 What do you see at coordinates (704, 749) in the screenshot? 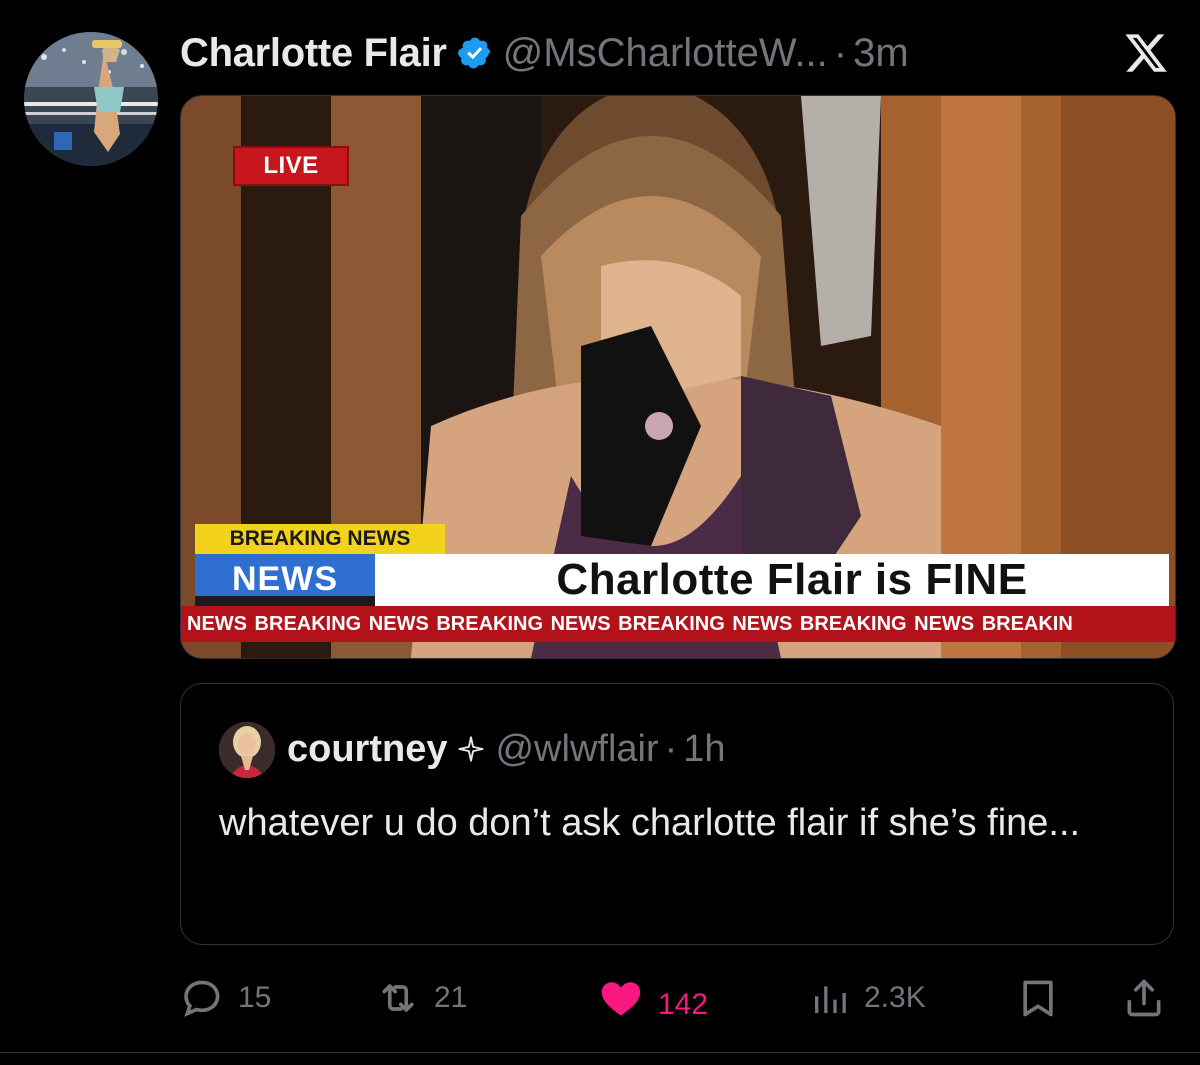
I see `quoted-post-timestamp: 1h` at bounding box center [704, 749].